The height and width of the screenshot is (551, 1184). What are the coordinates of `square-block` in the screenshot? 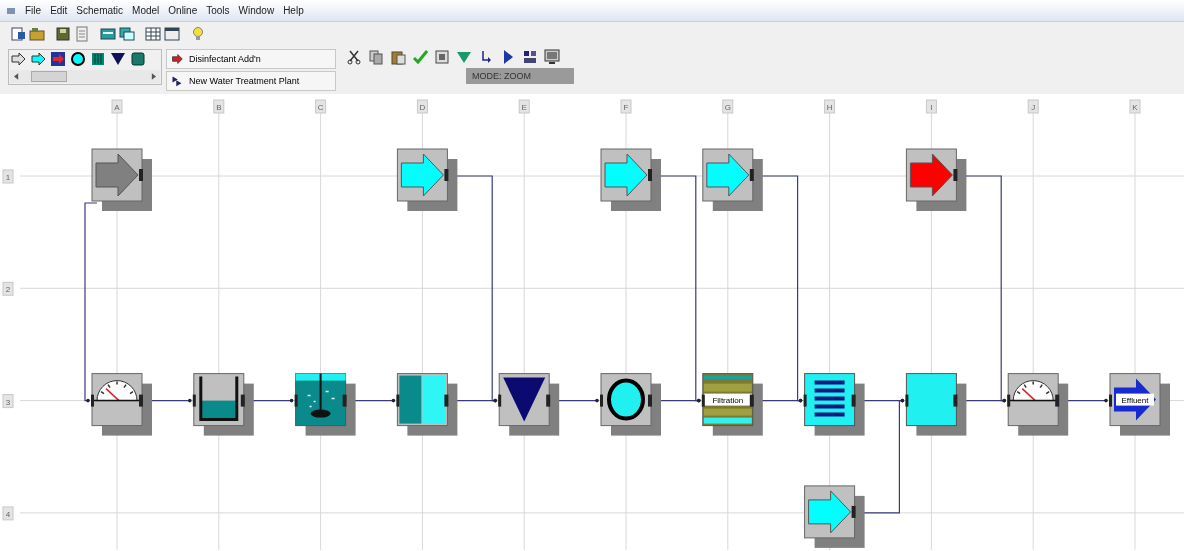 It's located at (936, 404).